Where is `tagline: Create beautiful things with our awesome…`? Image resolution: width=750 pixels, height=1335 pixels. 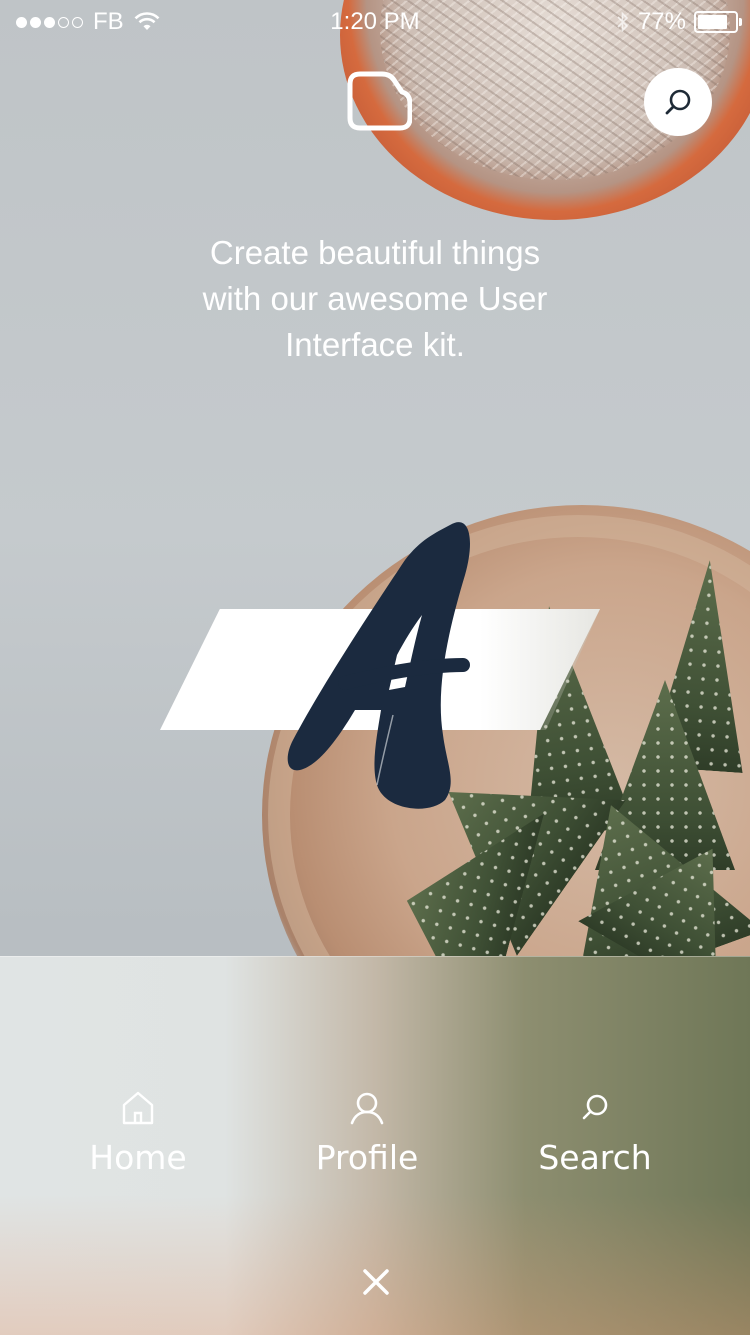
tagline: Create beautiful things with our awesome… is located at coordinates (375, 299).